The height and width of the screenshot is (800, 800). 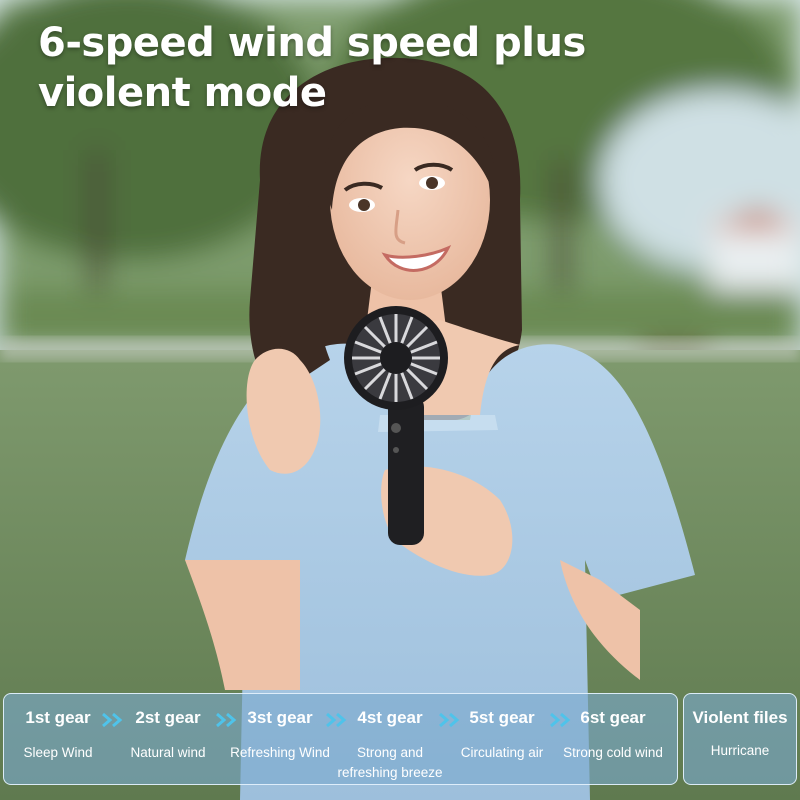 I want to click on gear-description: Refreshing Wind, so click(x=280, y=752).